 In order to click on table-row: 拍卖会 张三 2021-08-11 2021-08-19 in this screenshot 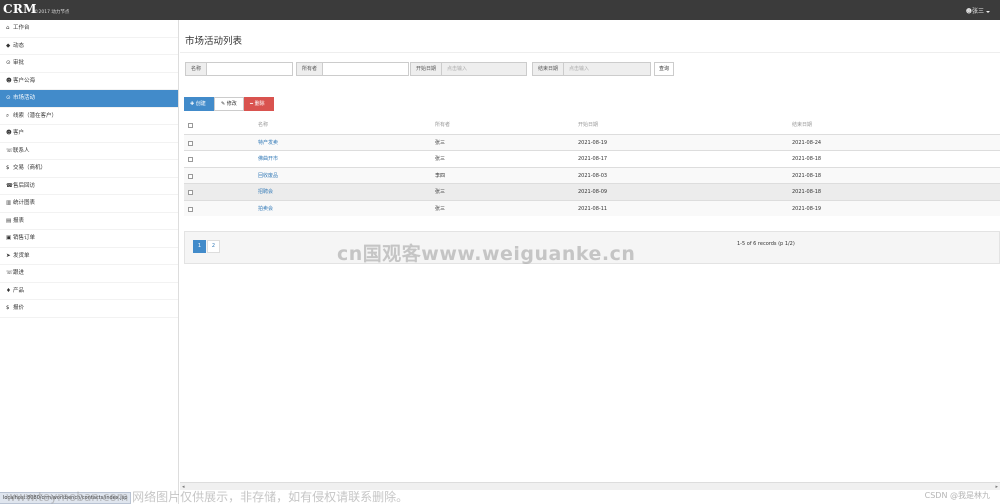, I will do `click(592, 208)`.